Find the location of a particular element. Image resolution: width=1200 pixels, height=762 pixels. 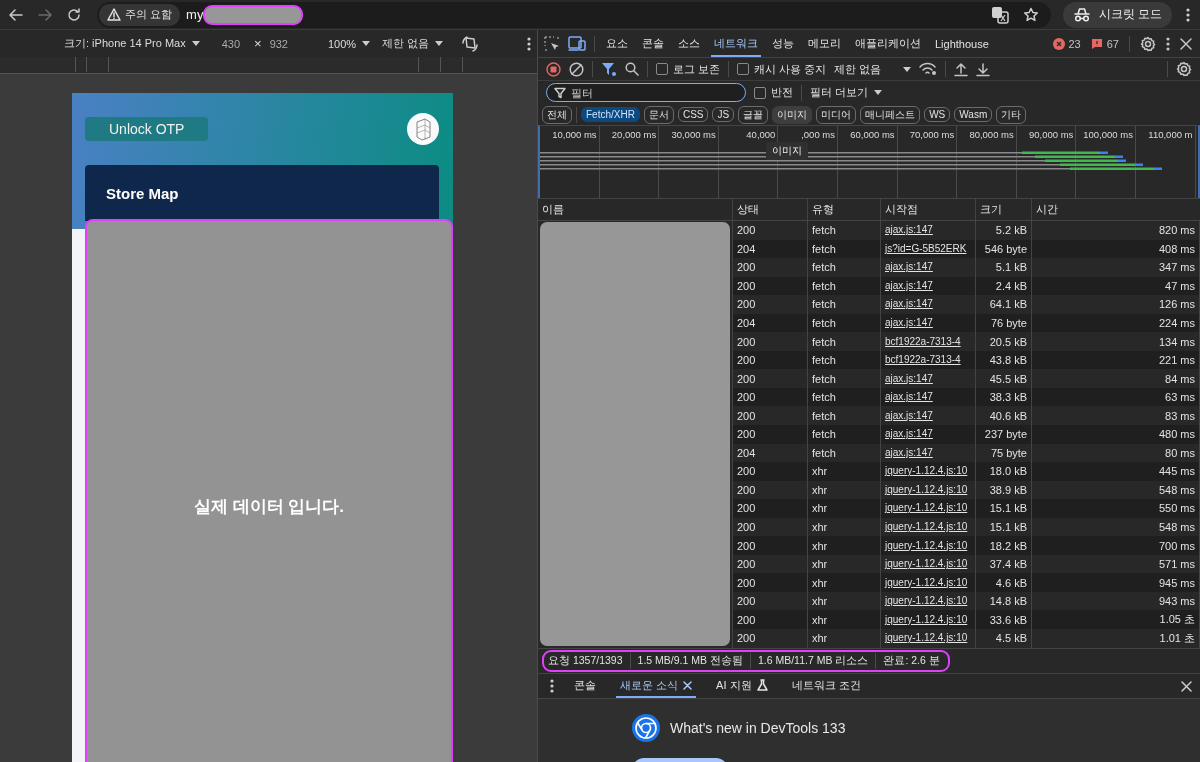

menu-icon is located at coordinates (1188, 14).